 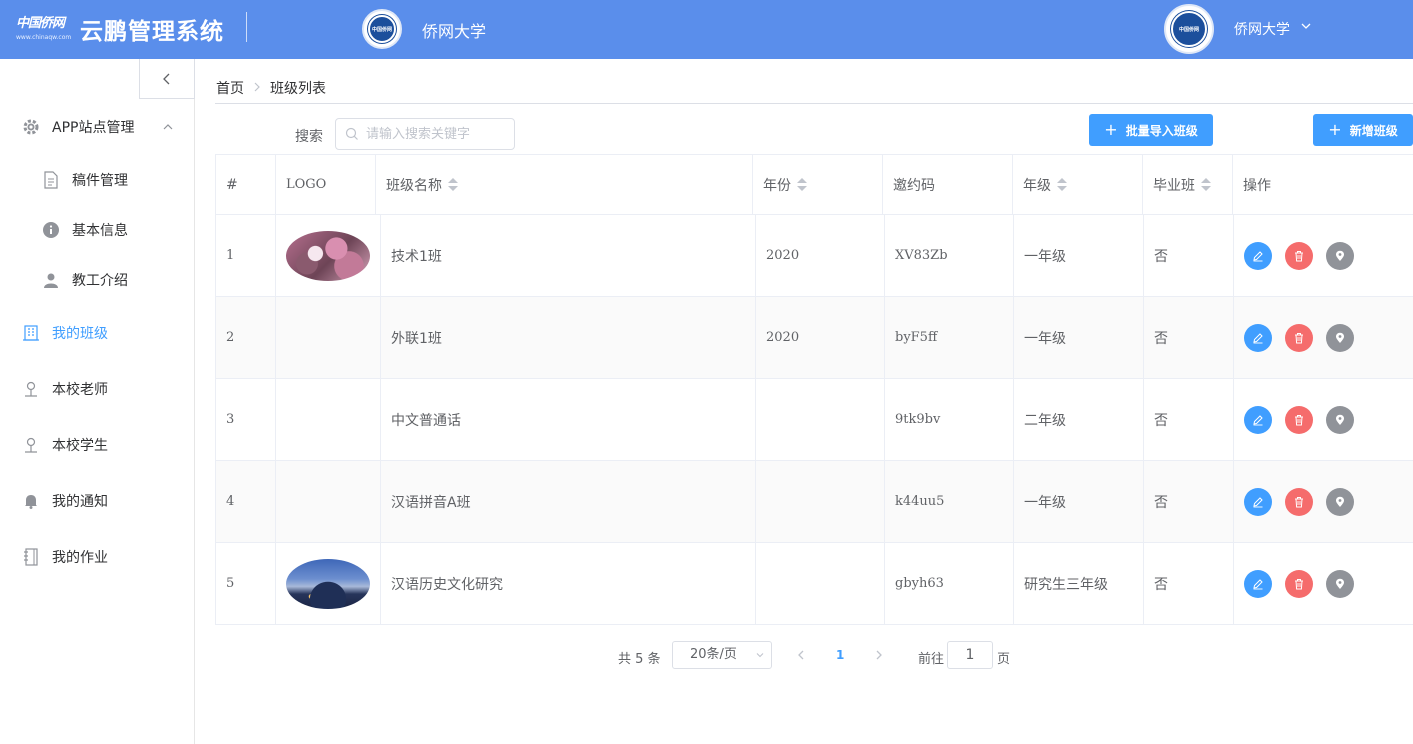 I want to click on cell-class-name-text: 汉语历史文化研究, so click(x=447, y=584).